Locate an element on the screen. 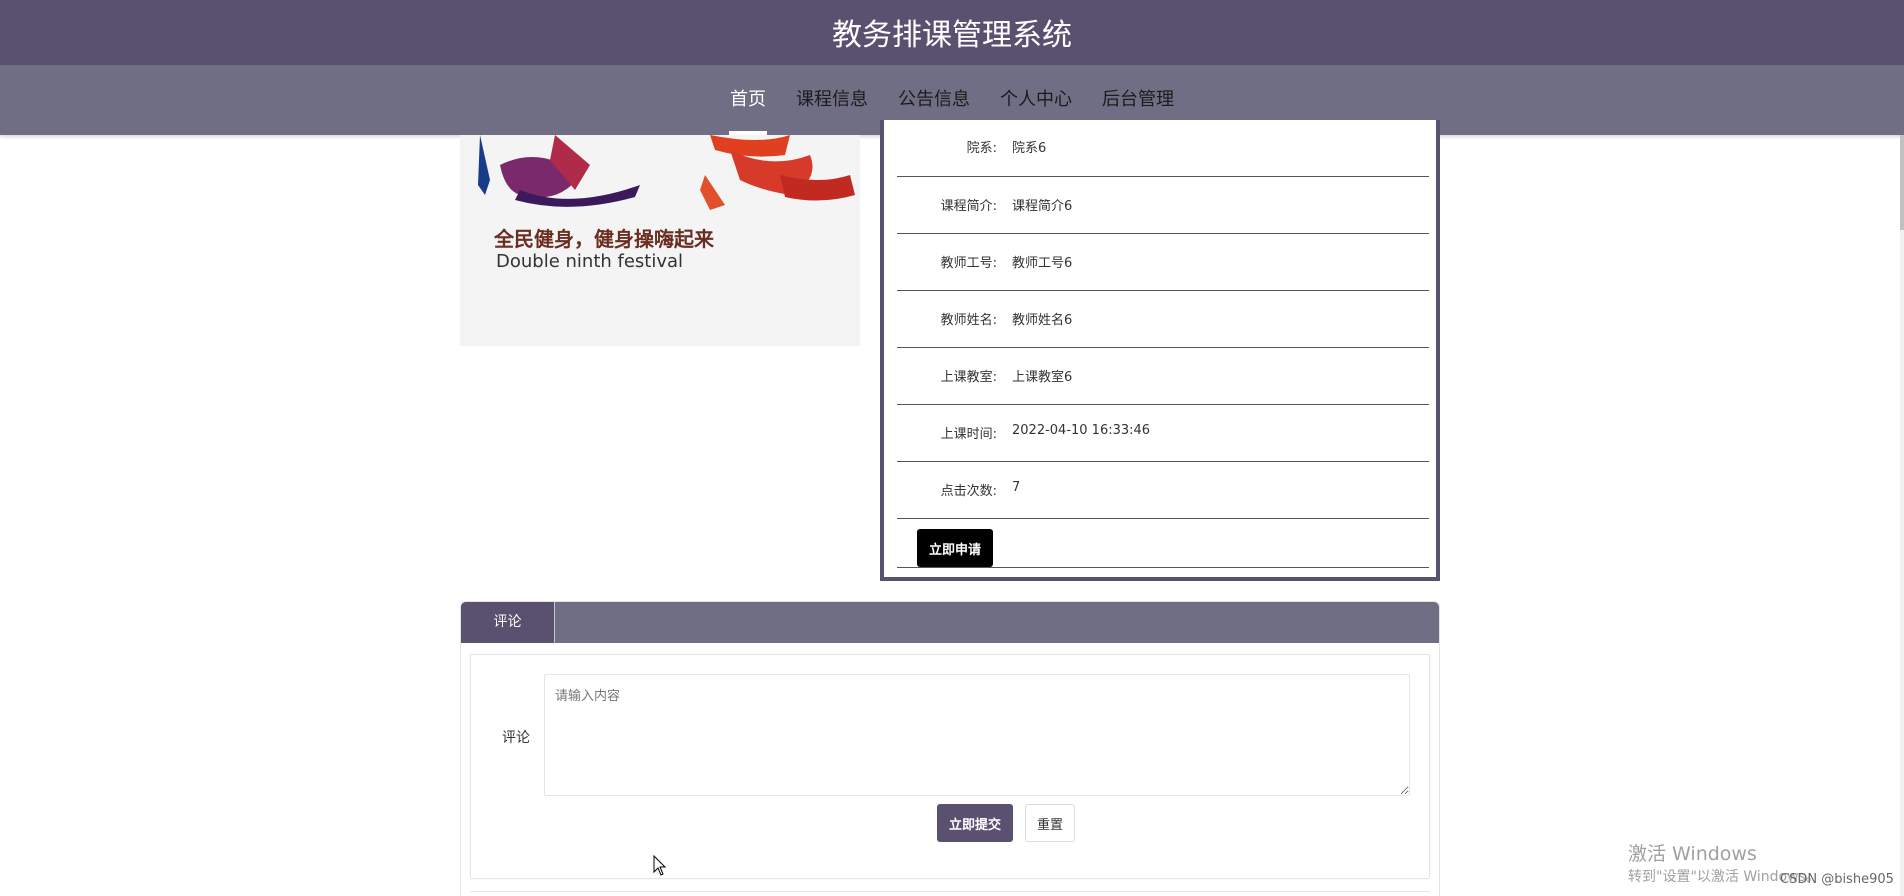 The height and width of the screenshot is (896, 1904). csdn-credit: CSDN @bishe905 is located at coordinates (1837, 879).